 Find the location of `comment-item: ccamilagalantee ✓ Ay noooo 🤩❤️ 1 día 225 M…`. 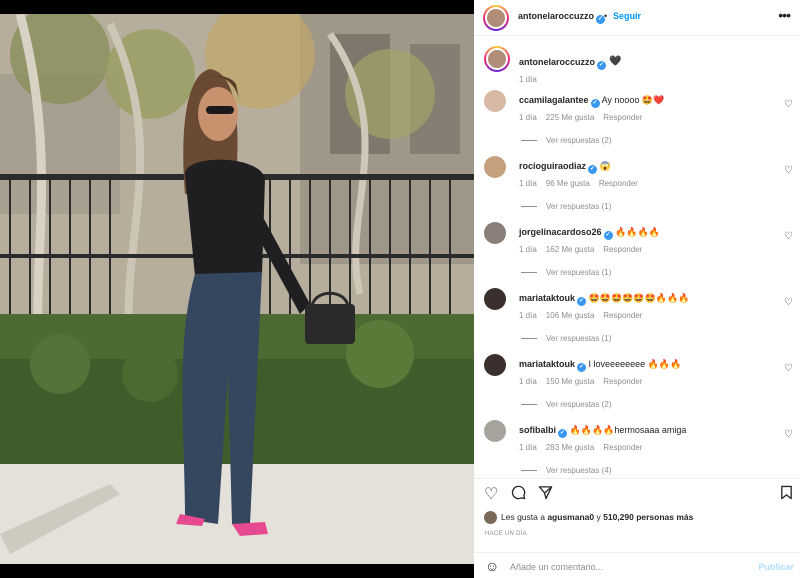

comment-item: ccamilagalantee ✓ Ay noooo 🤩❤️ 1 día 225 M… is located at coordinates (640, 123).